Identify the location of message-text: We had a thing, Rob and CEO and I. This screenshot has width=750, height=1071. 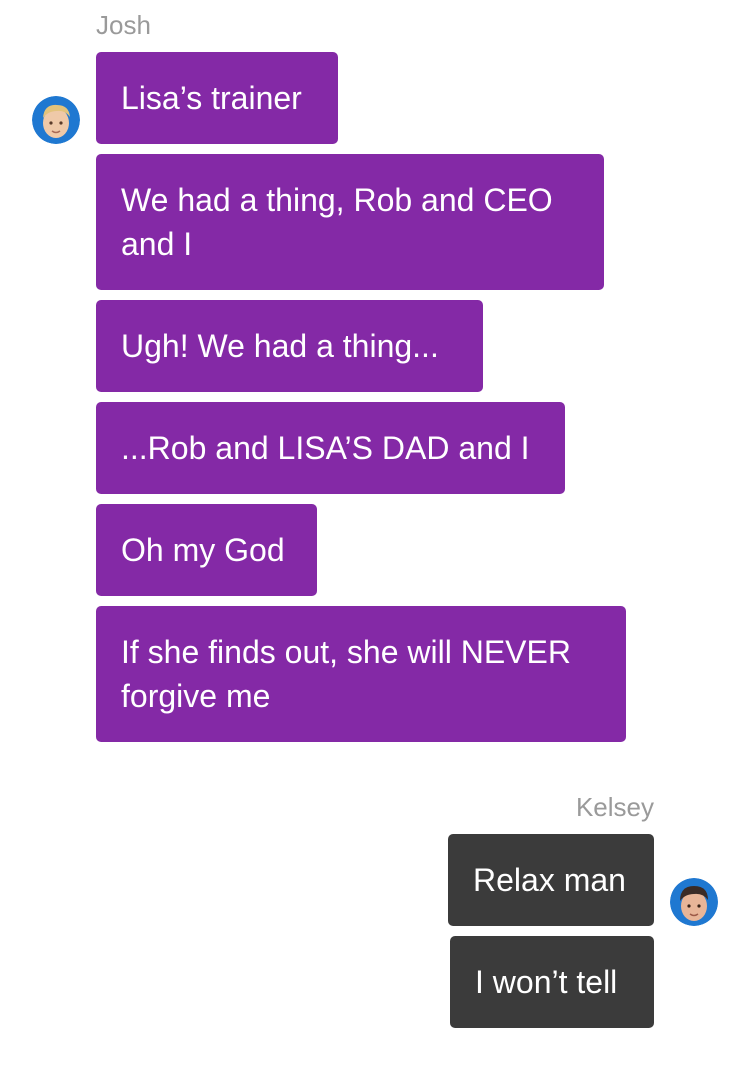
(337, 222).